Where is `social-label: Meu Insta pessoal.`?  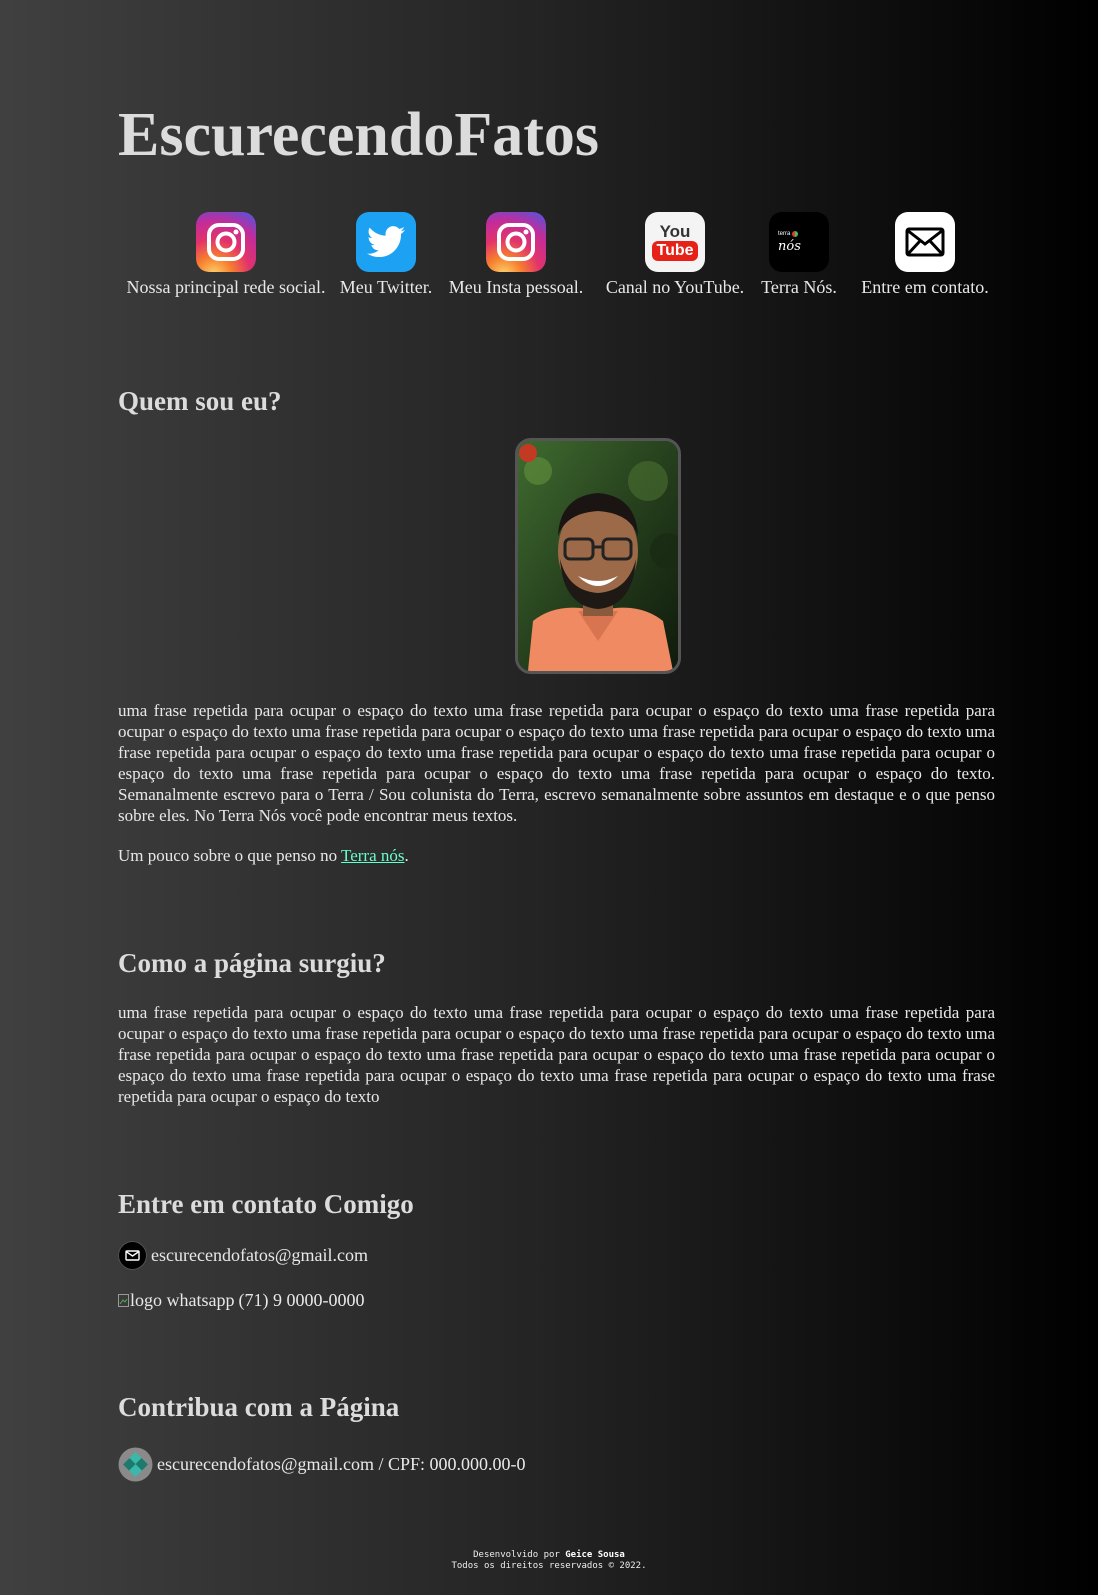 social-label: Meu Insta pessoal. is located at coordinates (516, 287).